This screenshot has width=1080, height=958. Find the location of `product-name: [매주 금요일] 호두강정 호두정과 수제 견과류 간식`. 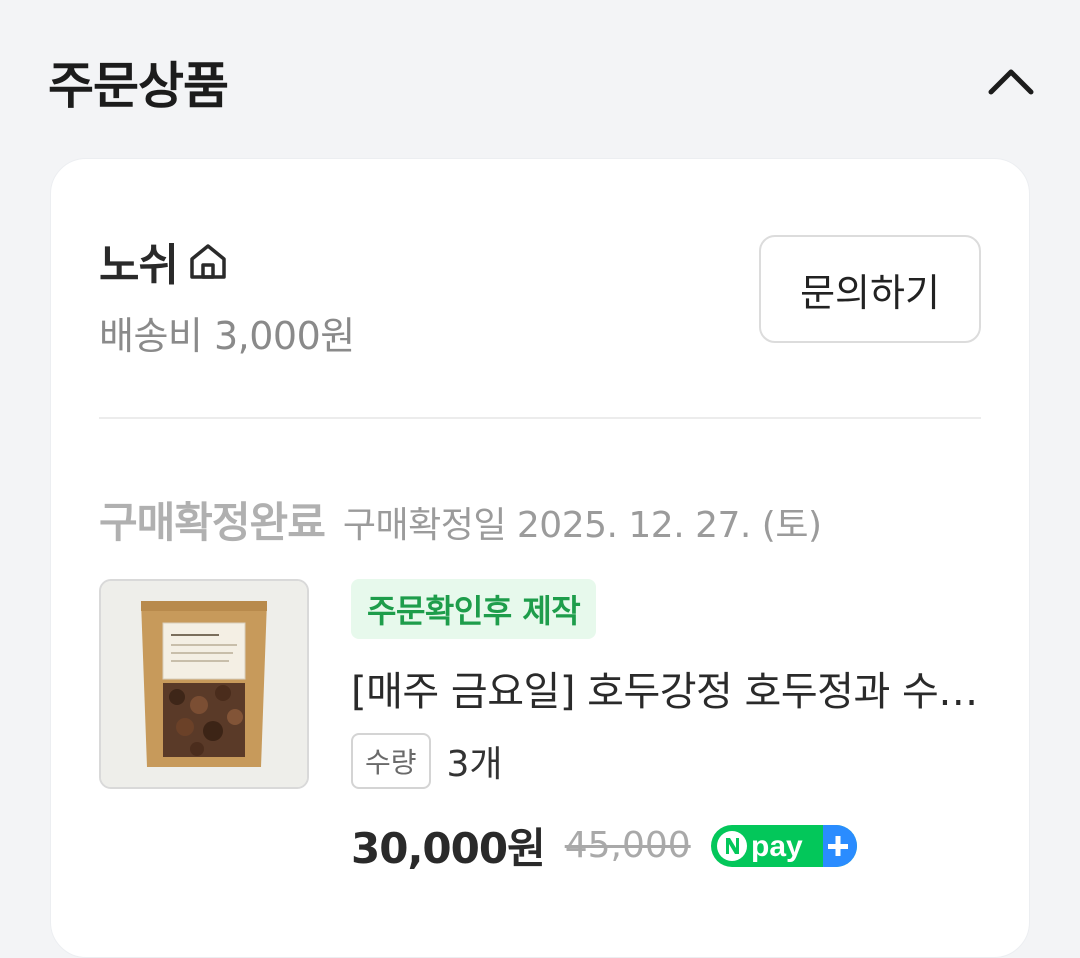

product-name: [매주 금요일] 호두강정 호두정과 수제 견과류 간식 is located at coordinates (666, 688).